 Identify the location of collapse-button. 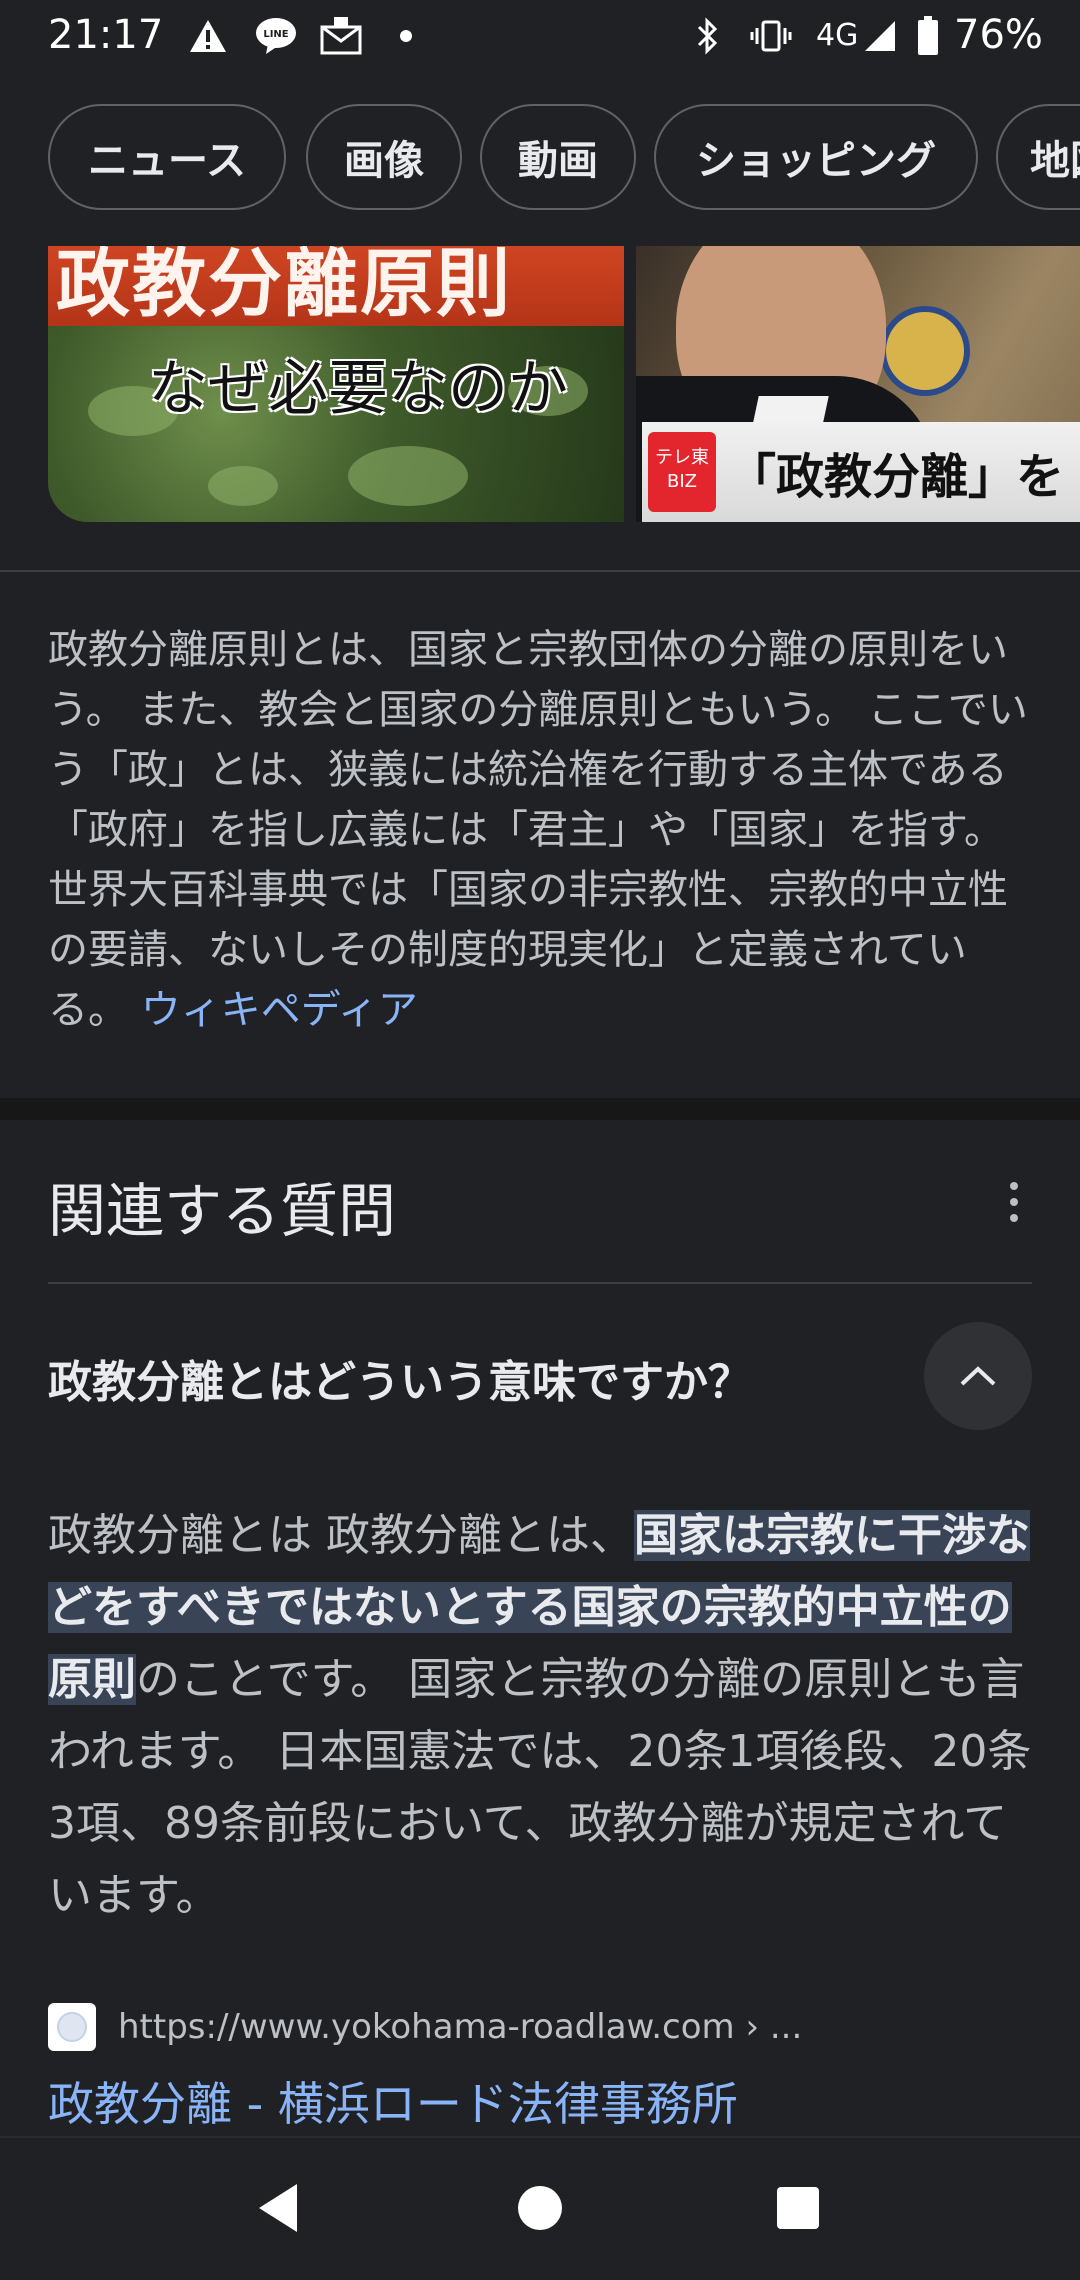
(978, 1376).